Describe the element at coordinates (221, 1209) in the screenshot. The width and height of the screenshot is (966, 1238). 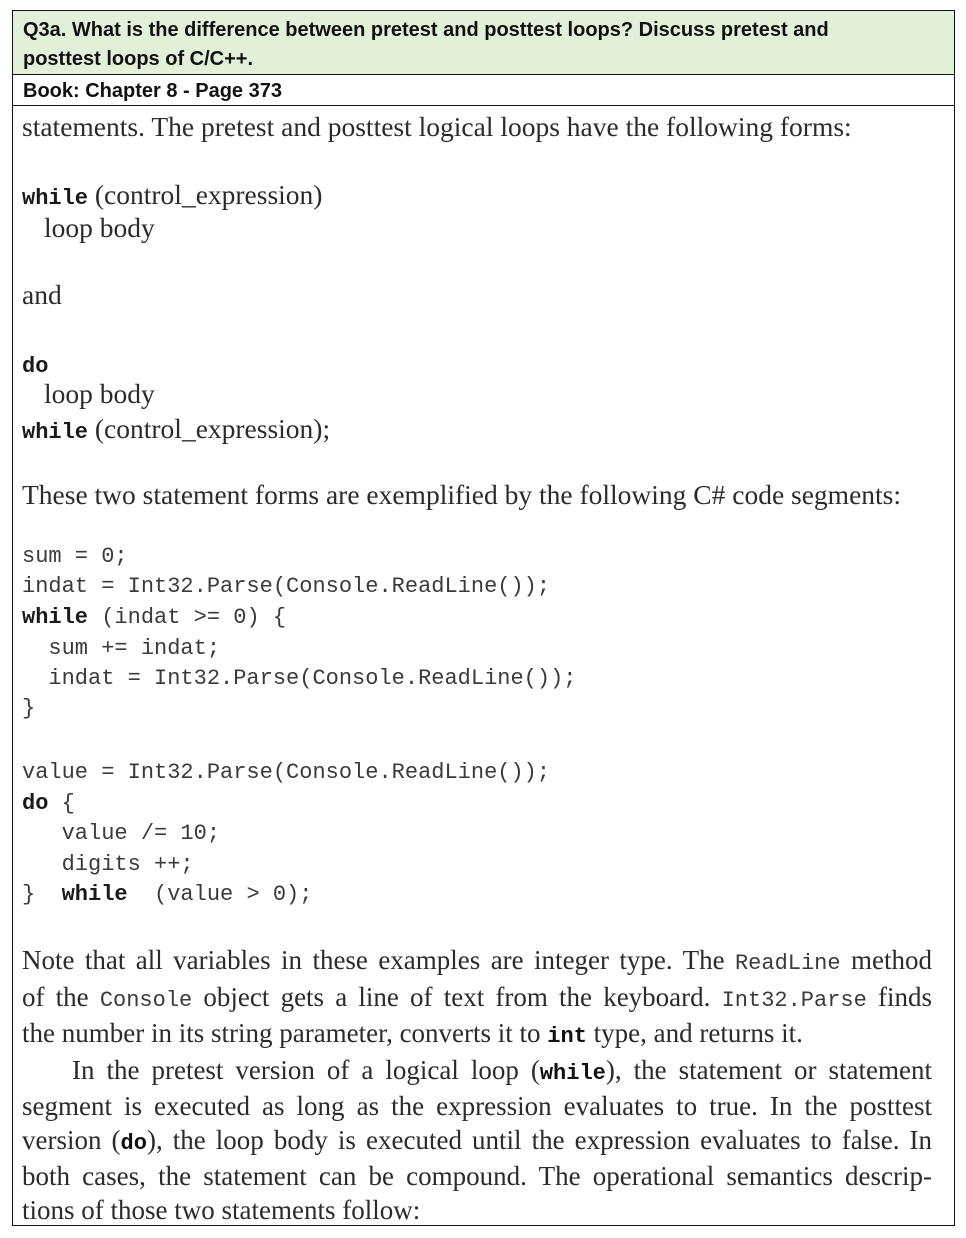
I see `note-line: tions of those two statements follow:` at that location.